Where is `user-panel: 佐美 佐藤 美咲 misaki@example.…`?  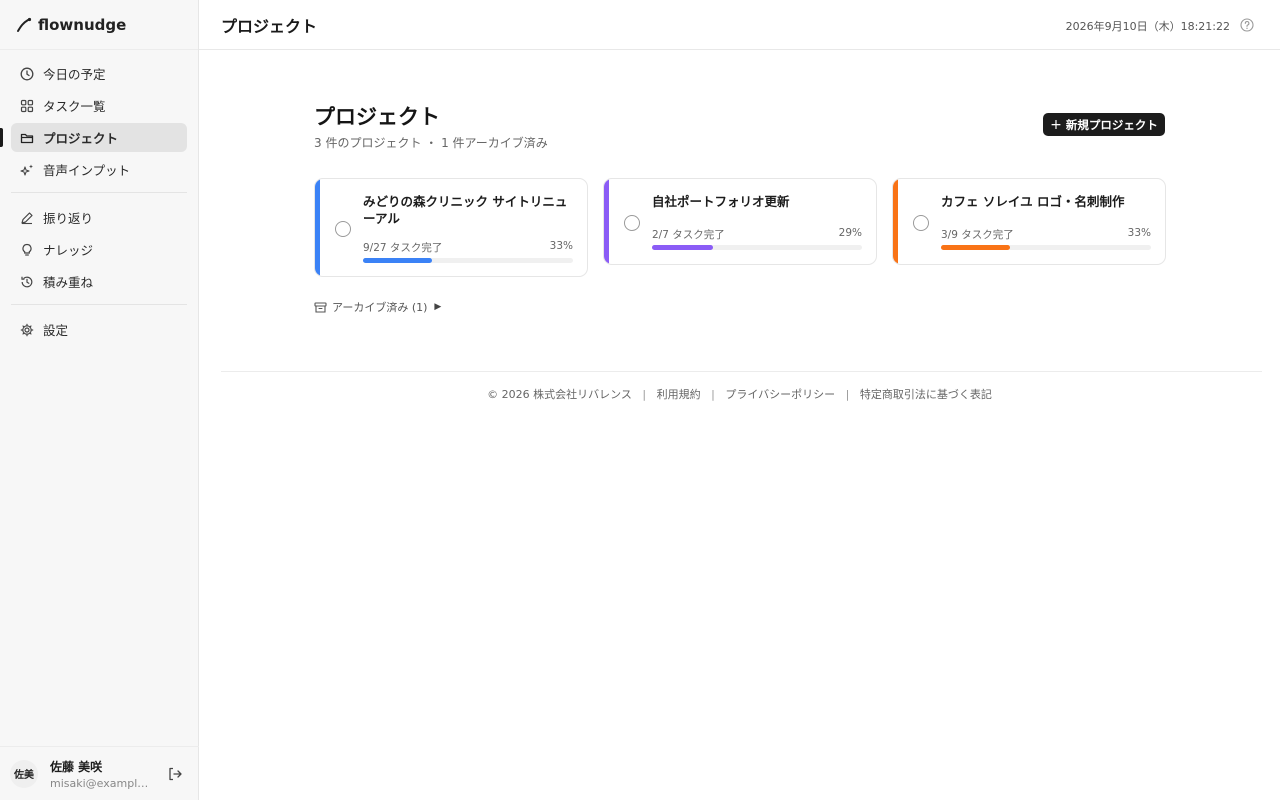
user-panel: 佐美 佐藤 美咲 misaki@example.… is located at coordinates (99, 773).